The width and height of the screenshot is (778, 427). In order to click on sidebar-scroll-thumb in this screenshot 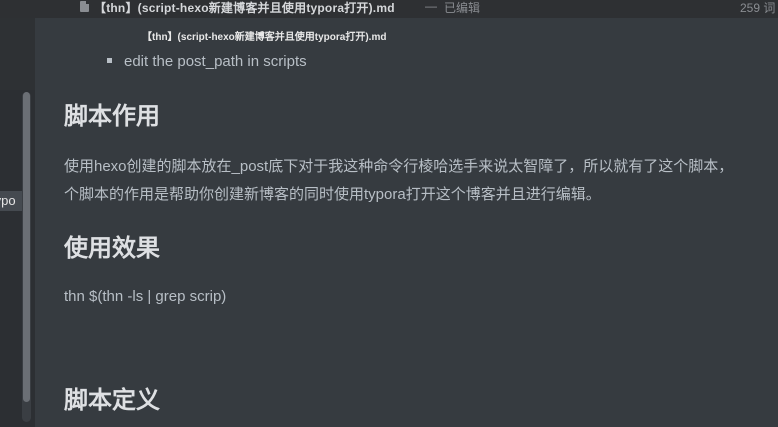, I will do `click(26, 247)`.